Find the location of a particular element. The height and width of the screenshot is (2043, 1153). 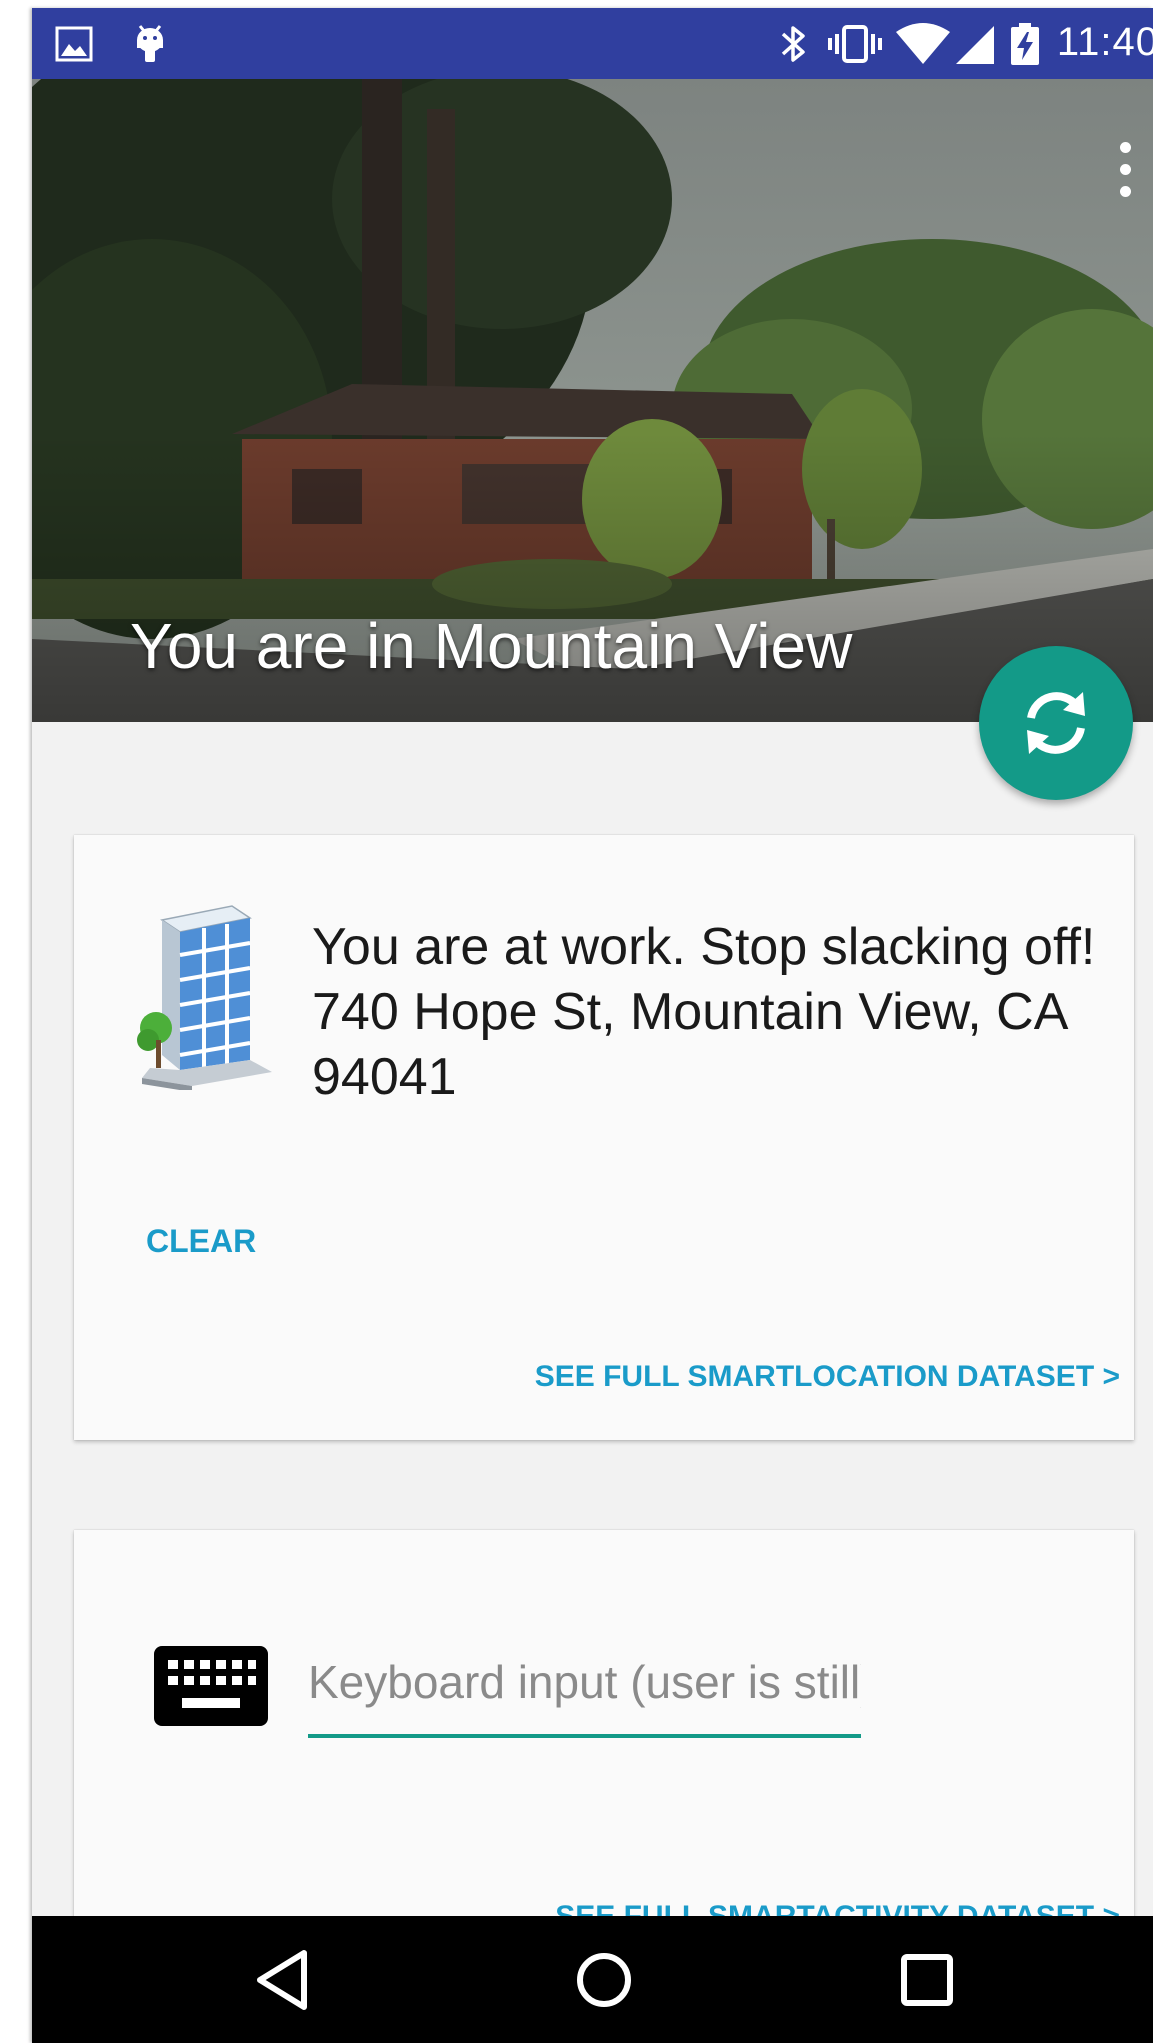

back-icon is located at coordinates (283, 1980).